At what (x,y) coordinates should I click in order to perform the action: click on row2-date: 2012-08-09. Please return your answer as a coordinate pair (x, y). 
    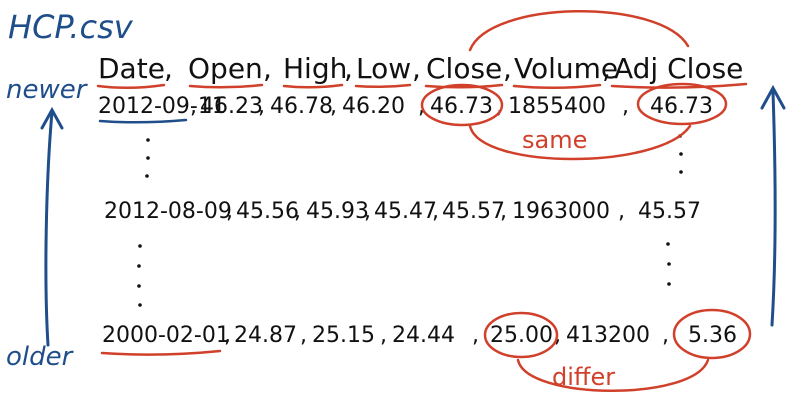
    Looking at the image, I should click on (168, 211).